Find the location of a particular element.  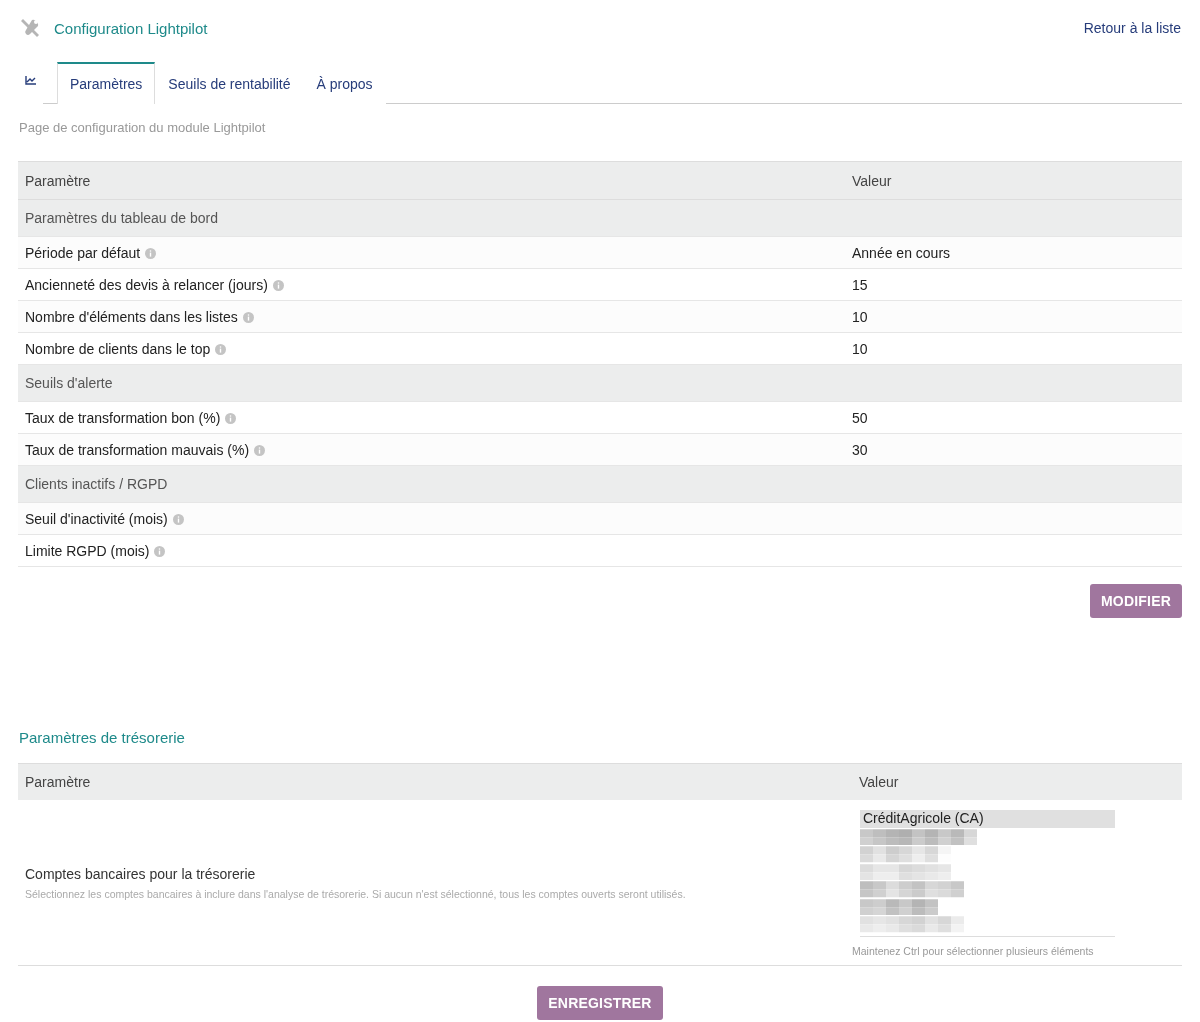

parameter-value: Année en cours is located at coordinates (901, 252).